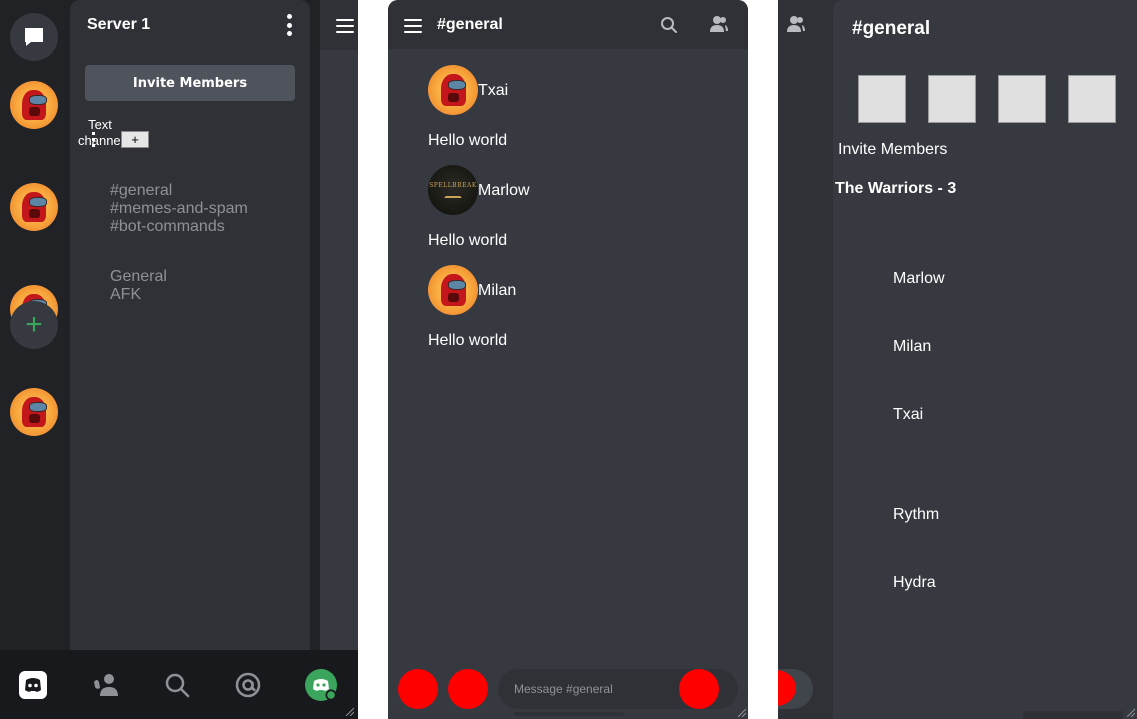 This screenshot has width=1137, height=719. Describe the element at coordinates (453, 185) in the screenshot. I see `avatar-logo-text: SPELLBREAK` at that location.